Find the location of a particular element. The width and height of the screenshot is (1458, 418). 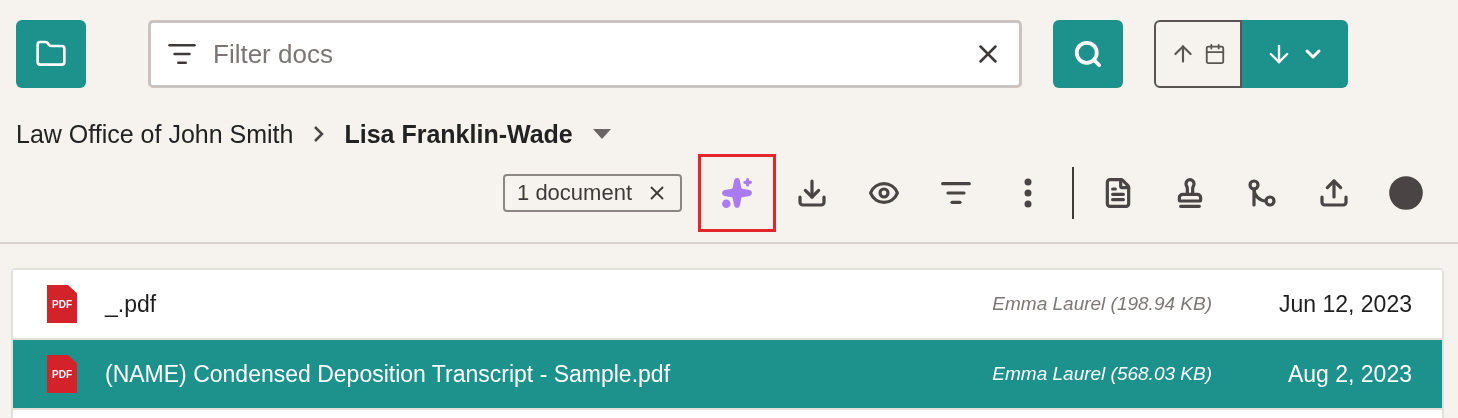

calendar-icon is located at coordinates (1215, 54).